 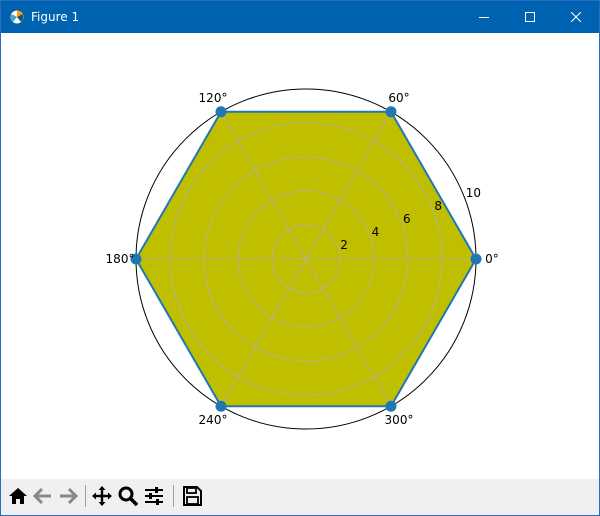 I want to click on minimize-icon, so click(x=484, y=17).